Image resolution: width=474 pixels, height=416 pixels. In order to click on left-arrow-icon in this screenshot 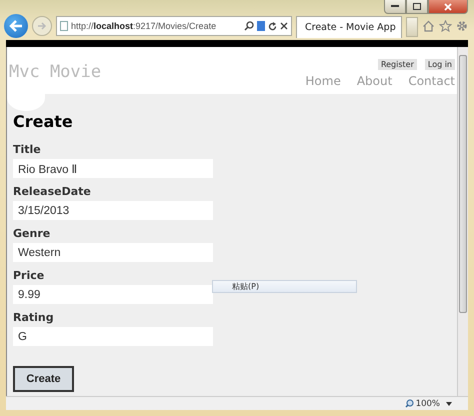, I will do `click(16, 26)`.